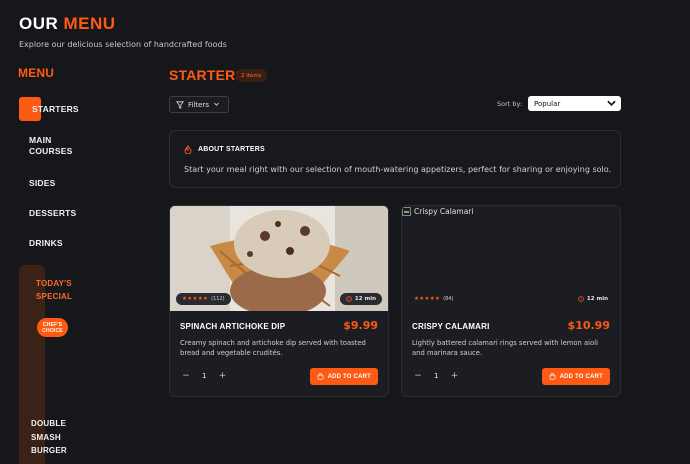 The width and height of the screenshot is (690, 464). I want to click on chef-choice-badge: CHEF'S CHOICE, so click(52, 327).